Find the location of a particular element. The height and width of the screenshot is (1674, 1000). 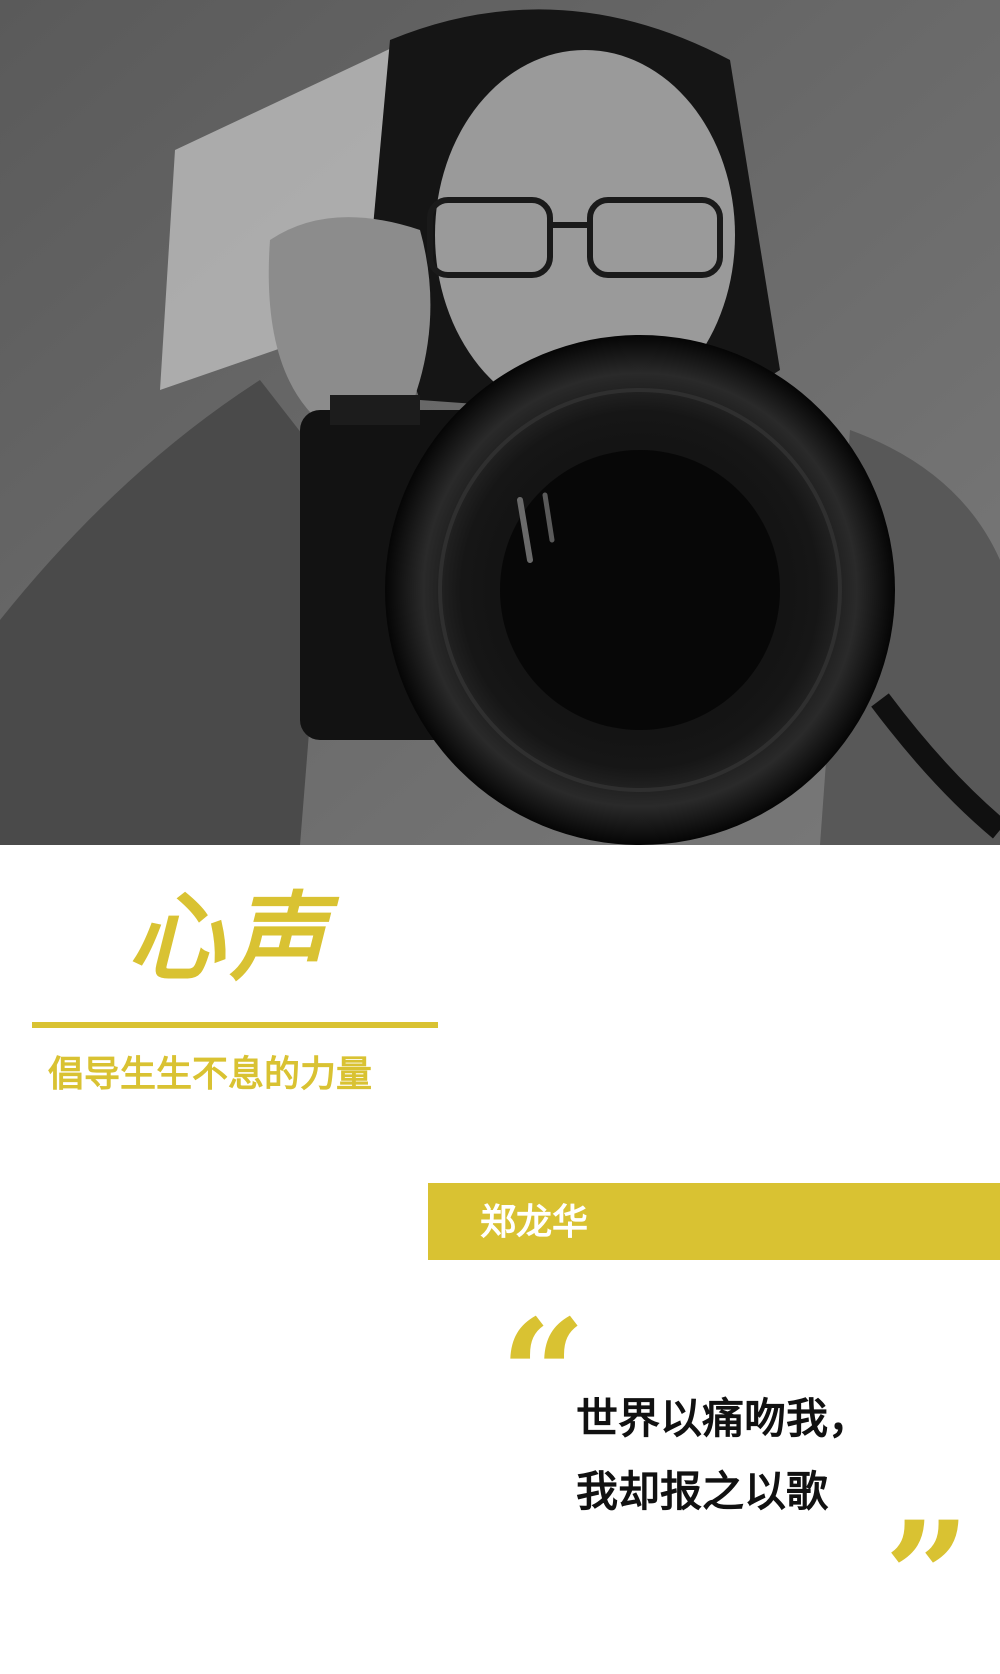

quote-line-1: 世界以痛吻我， is located at coordinates (723, 1418).